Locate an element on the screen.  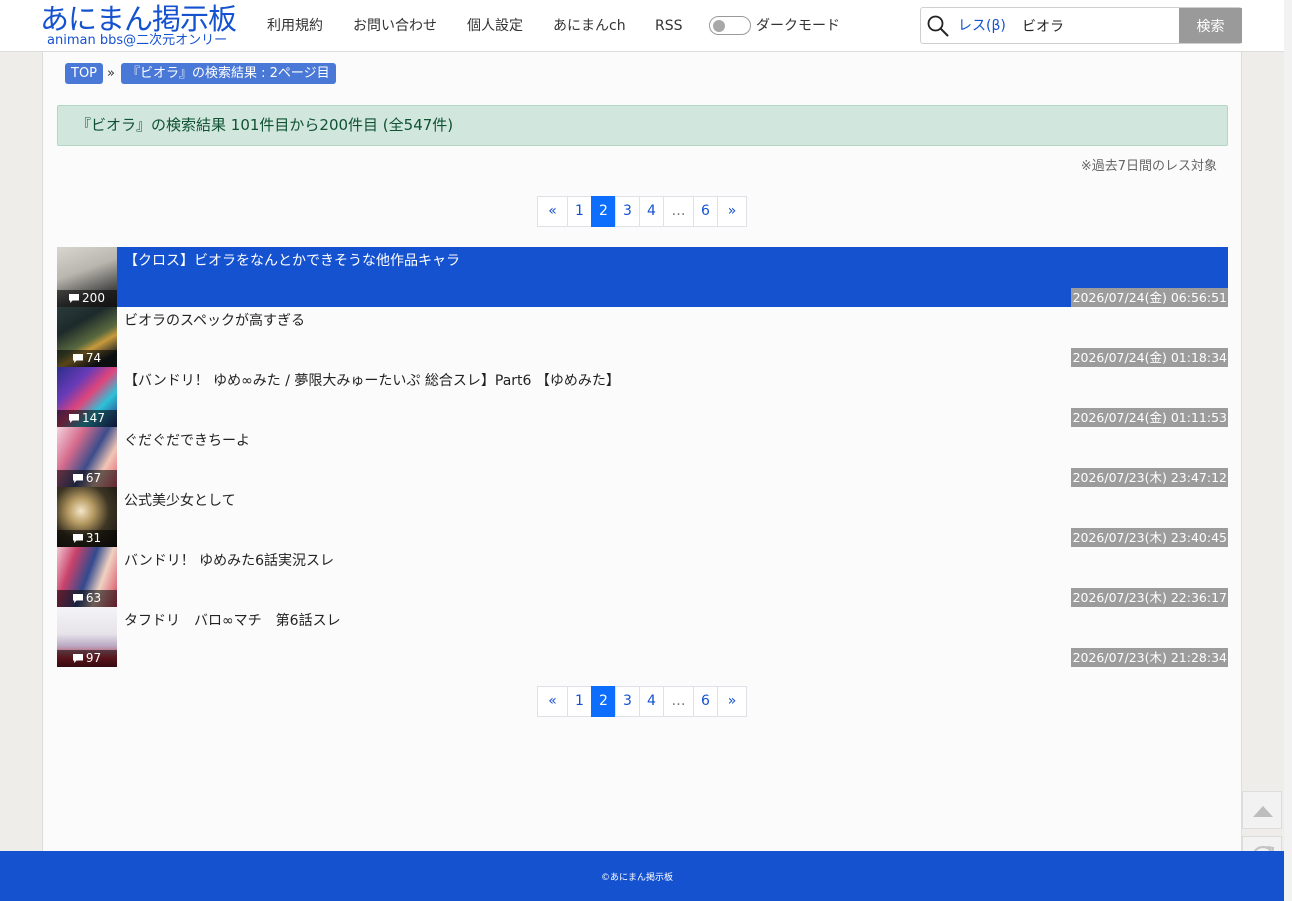
search-button: 検索 is located at coordinates (1210, 25).